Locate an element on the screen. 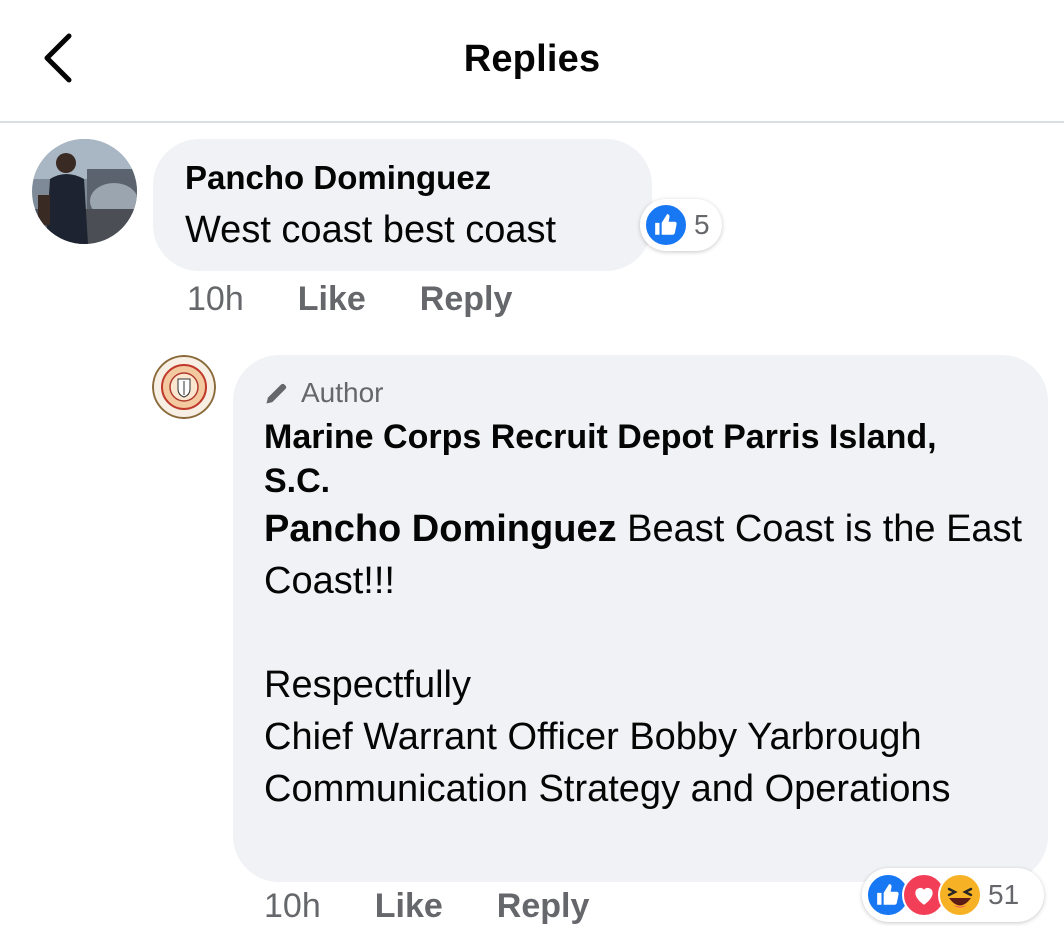 This screenshot has width=1064, height=926. author-badge: Author is located at coordinates (323, 393).